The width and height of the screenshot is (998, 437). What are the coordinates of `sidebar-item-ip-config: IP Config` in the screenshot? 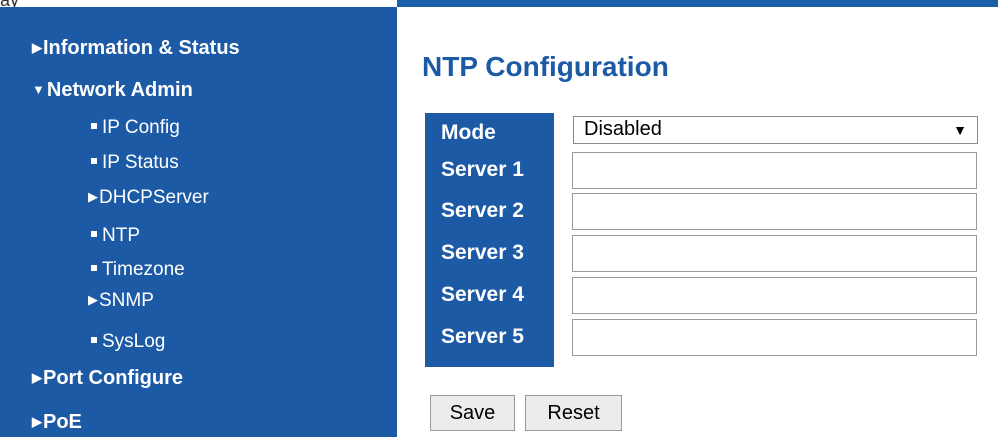 It's located at (135, 128).